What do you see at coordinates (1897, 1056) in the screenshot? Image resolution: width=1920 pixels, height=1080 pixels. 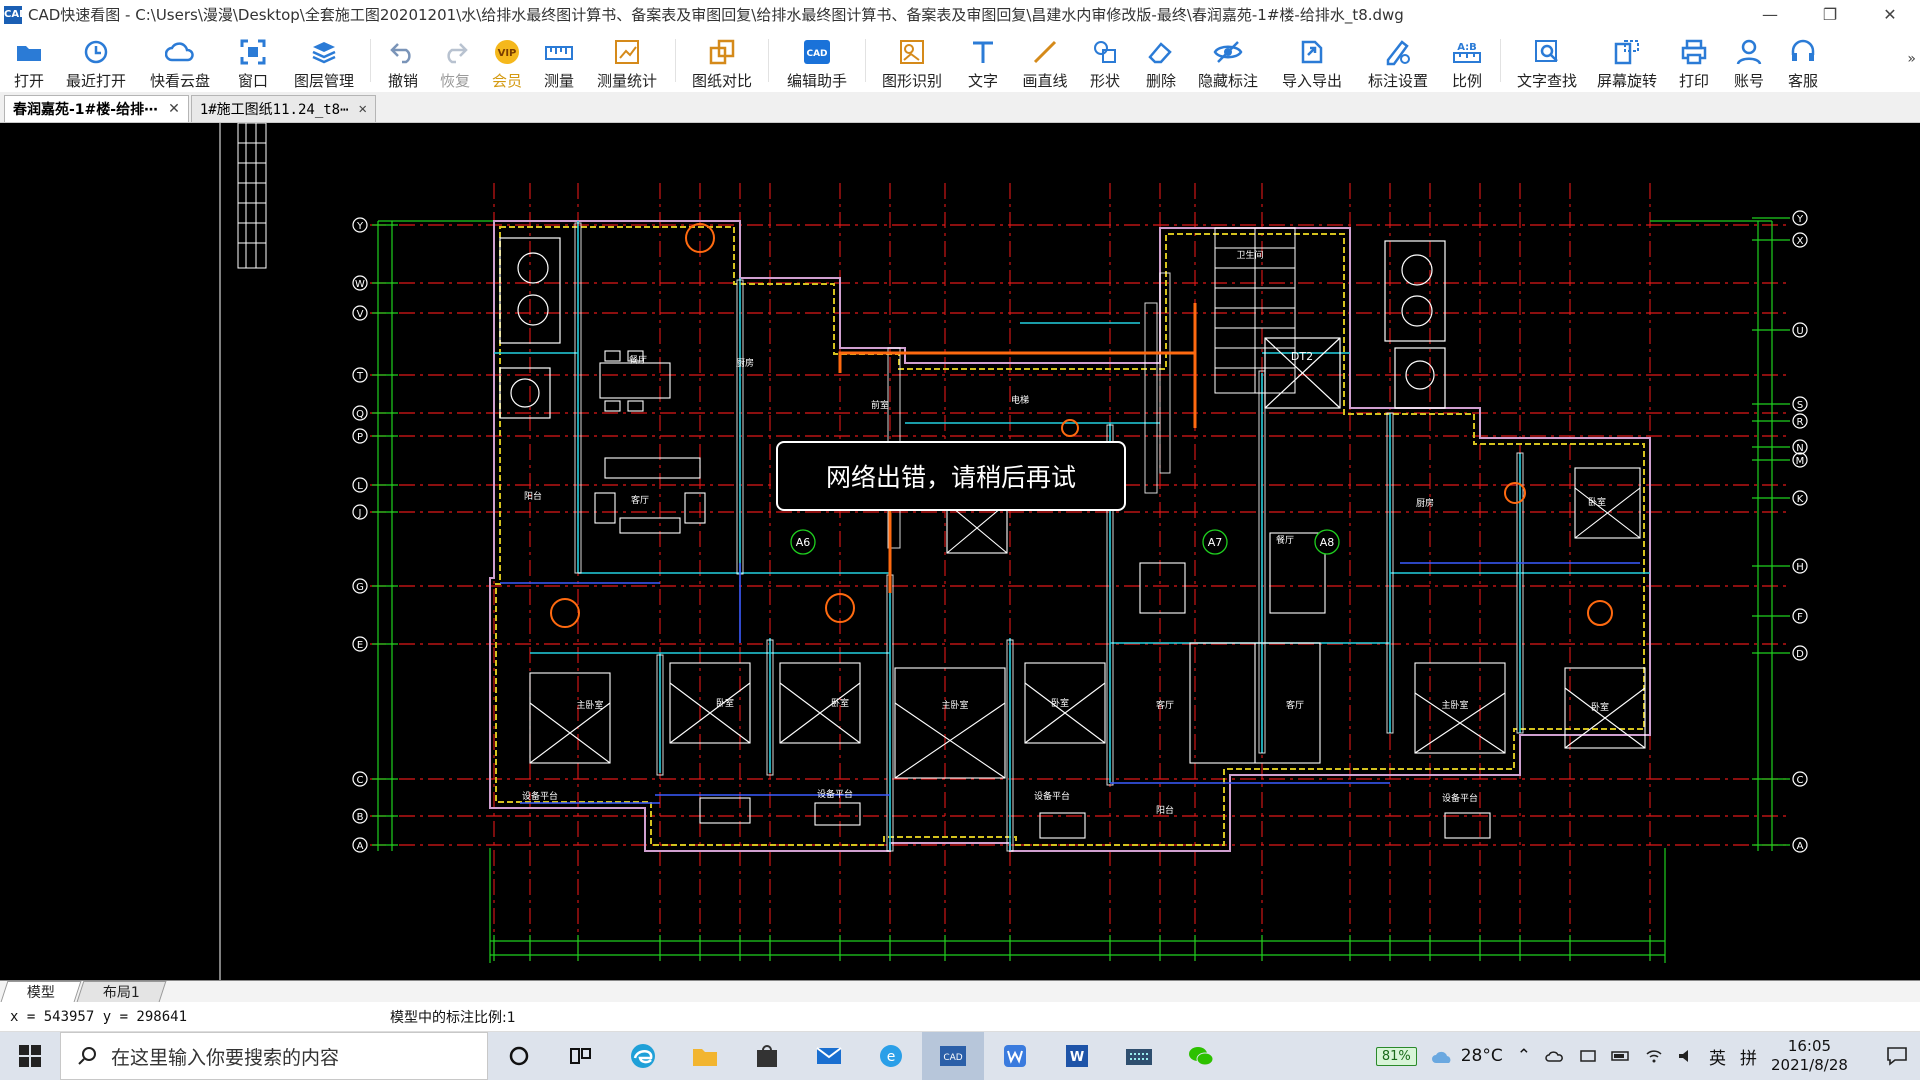 I see `notification-icon` at bounding box center [1897, 1056].